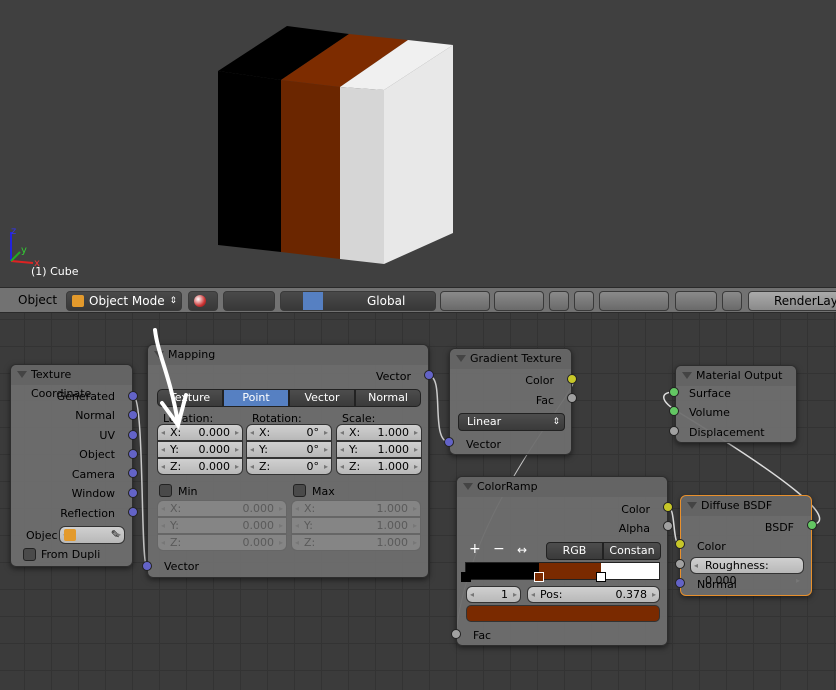 This screenshot has height=690, width=836. I want to click on gradient-type-label: Linear, so click(484, 421).